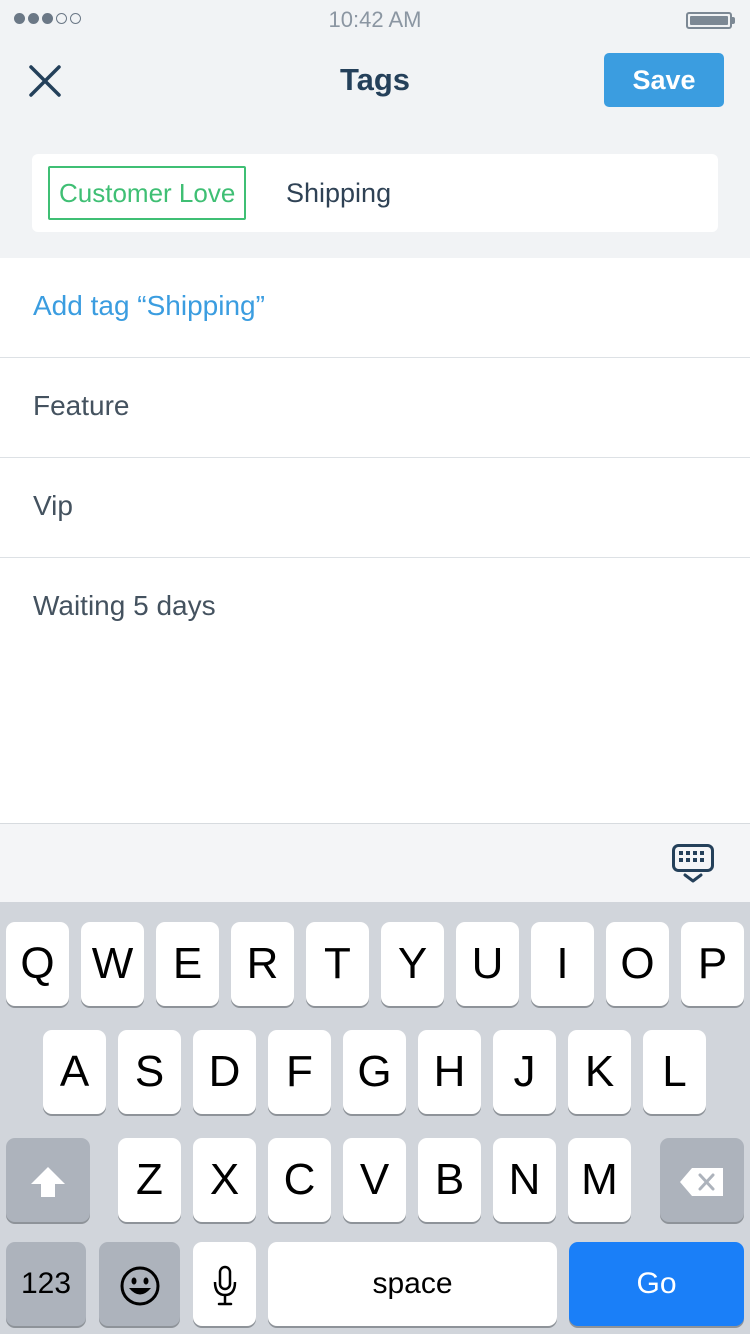  What do you see at coordinates (709, 20) in the screenshot?
I see `battery-icon` at bounding box center [709, 20].